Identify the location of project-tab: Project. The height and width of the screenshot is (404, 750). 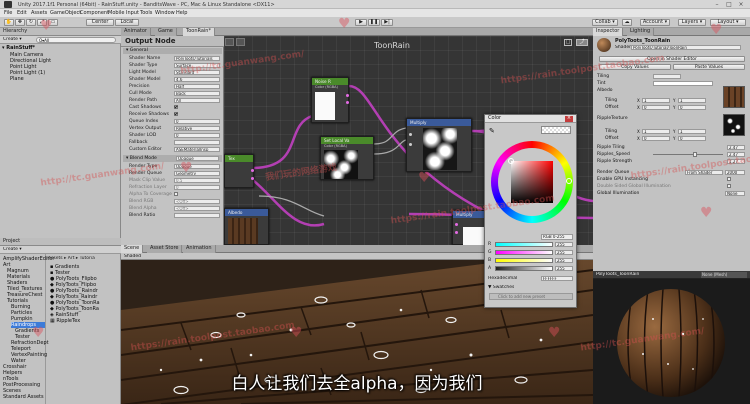
(60, 242).